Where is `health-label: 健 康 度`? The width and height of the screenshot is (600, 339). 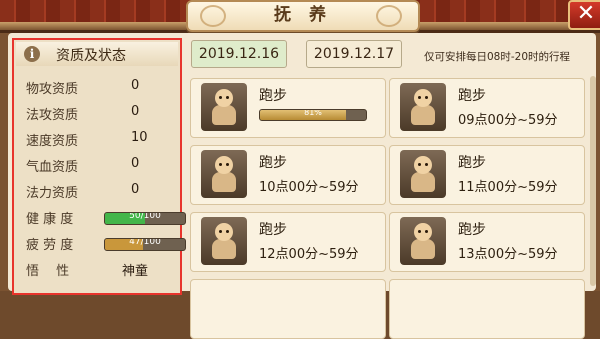 health-label: 健 康 度 is located at coordinates (50, 219).